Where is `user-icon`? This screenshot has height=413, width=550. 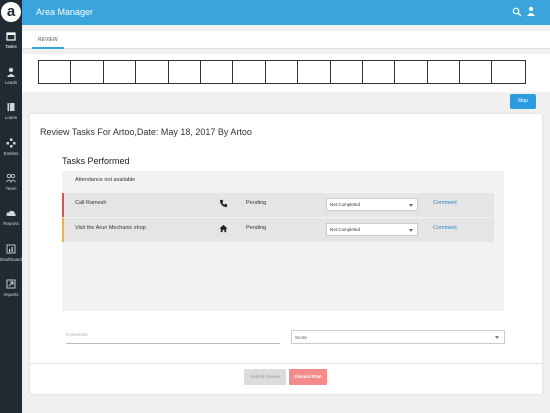
user-icon is located at coordinates (531, 11).